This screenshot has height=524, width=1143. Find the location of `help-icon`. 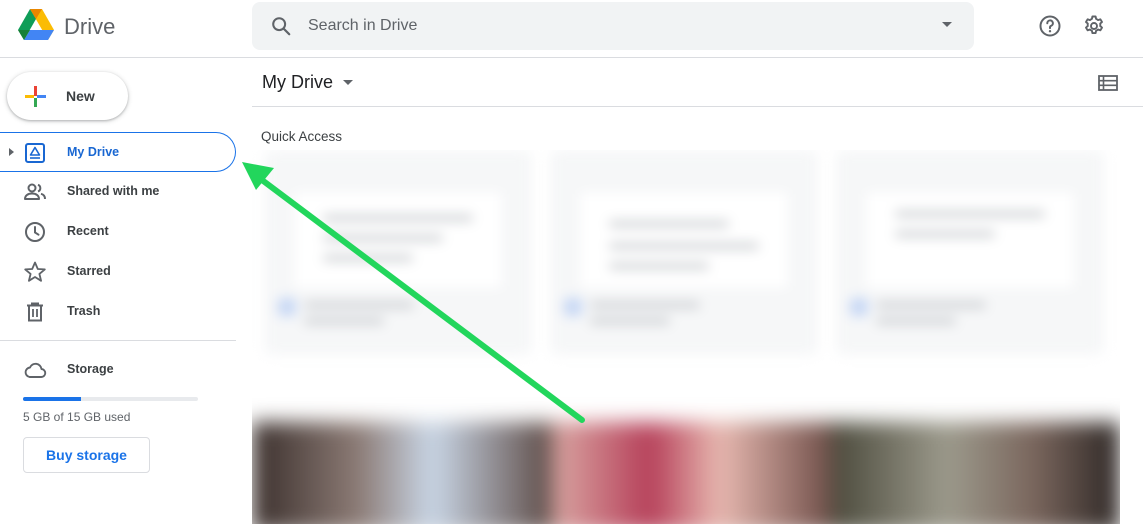

help-icon is located at coordinates (1050, 26).